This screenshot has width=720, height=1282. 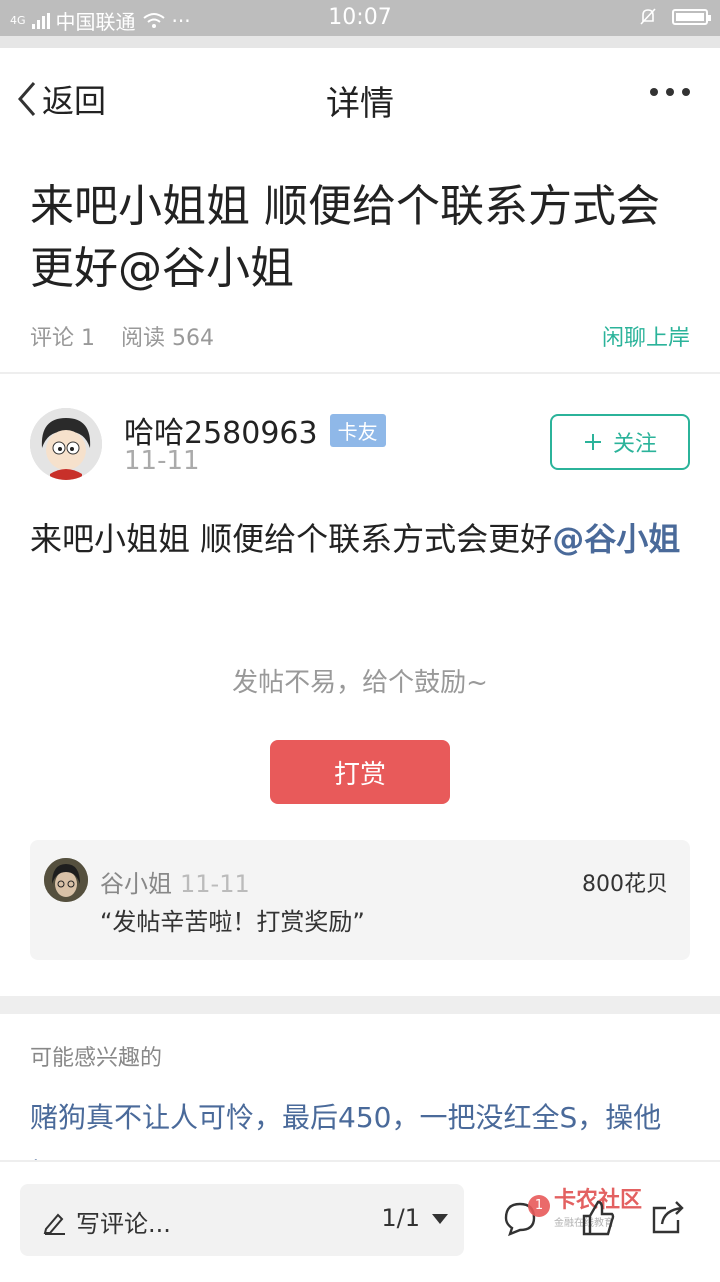 I want to click on read-count: 阅读 564, so click(x=167, y=338).